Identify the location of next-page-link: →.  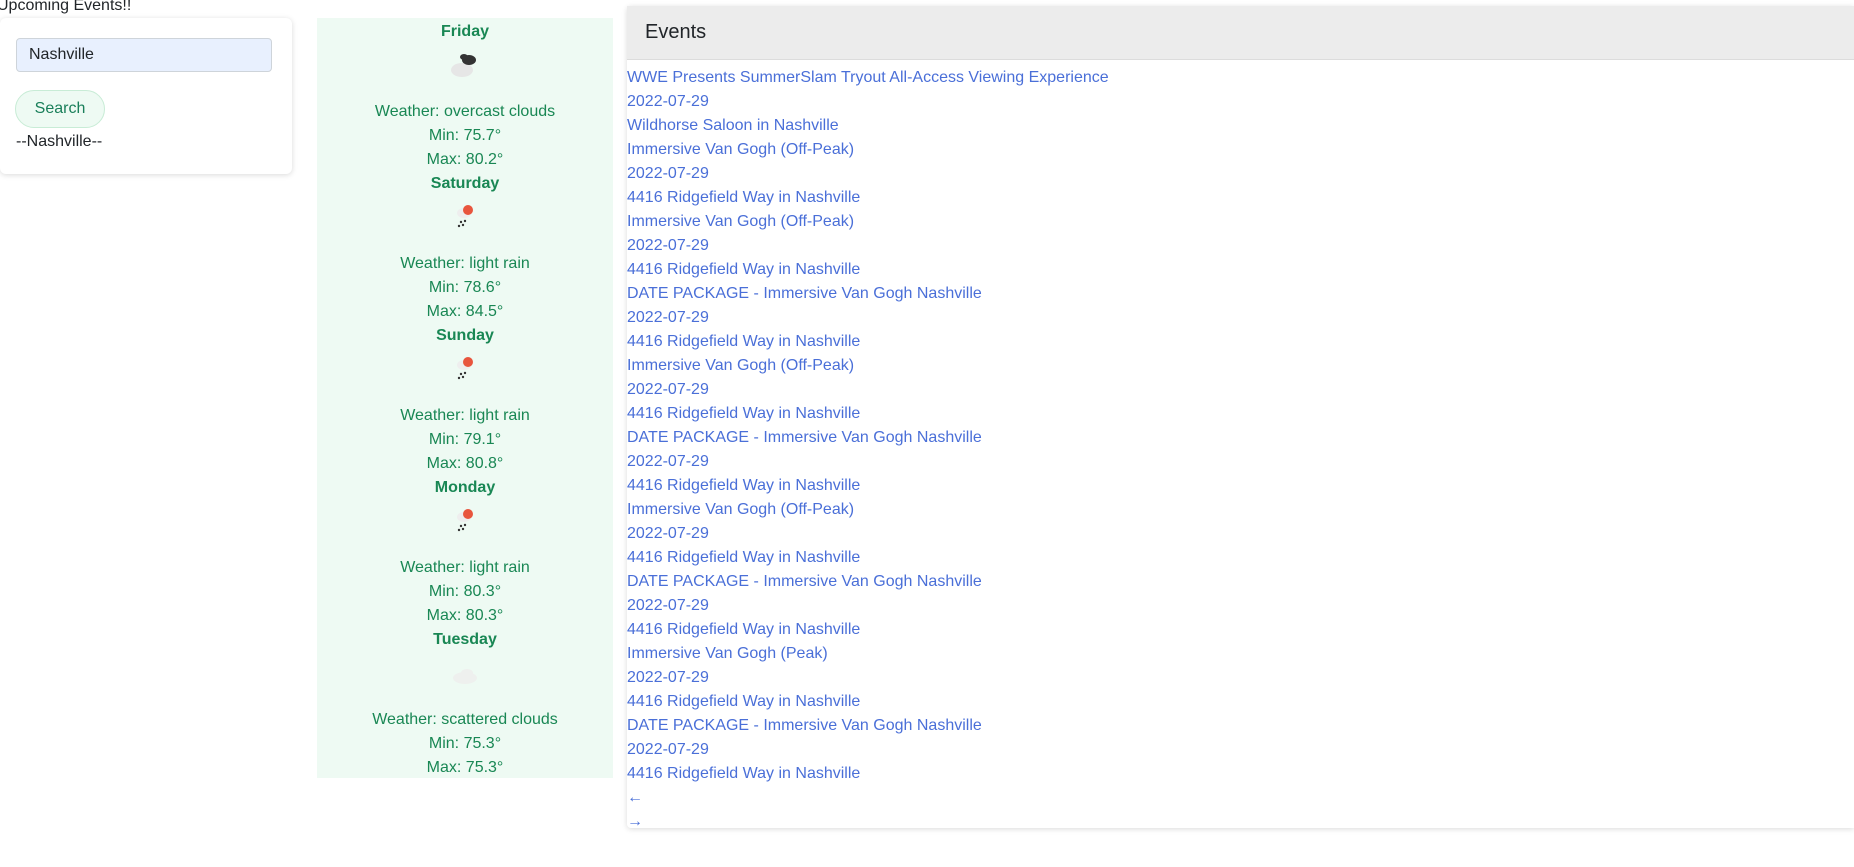
(1240, 822).